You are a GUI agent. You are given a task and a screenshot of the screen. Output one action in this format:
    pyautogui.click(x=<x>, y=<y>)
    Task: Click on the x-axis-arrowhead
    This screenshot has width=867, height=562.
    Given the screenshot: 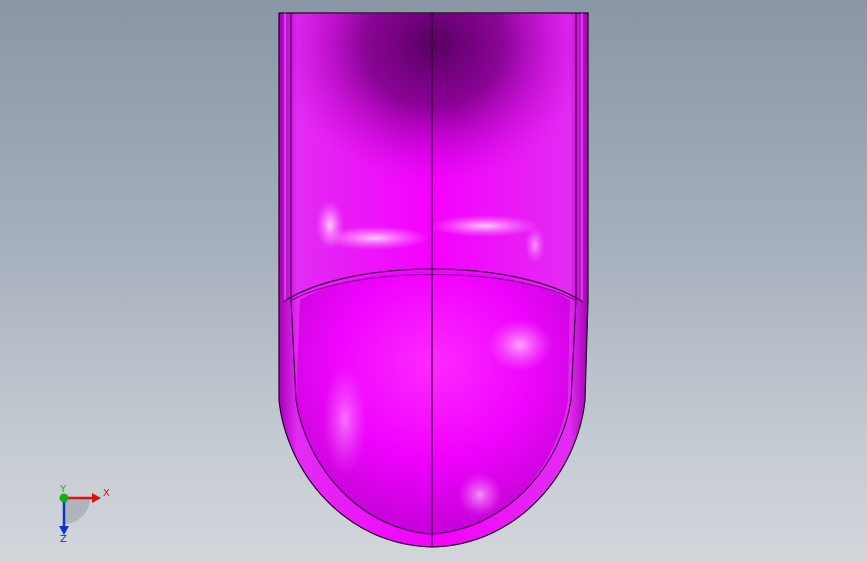 What is the action you would take?
    pyautogui.click(x=96, y=498)
    